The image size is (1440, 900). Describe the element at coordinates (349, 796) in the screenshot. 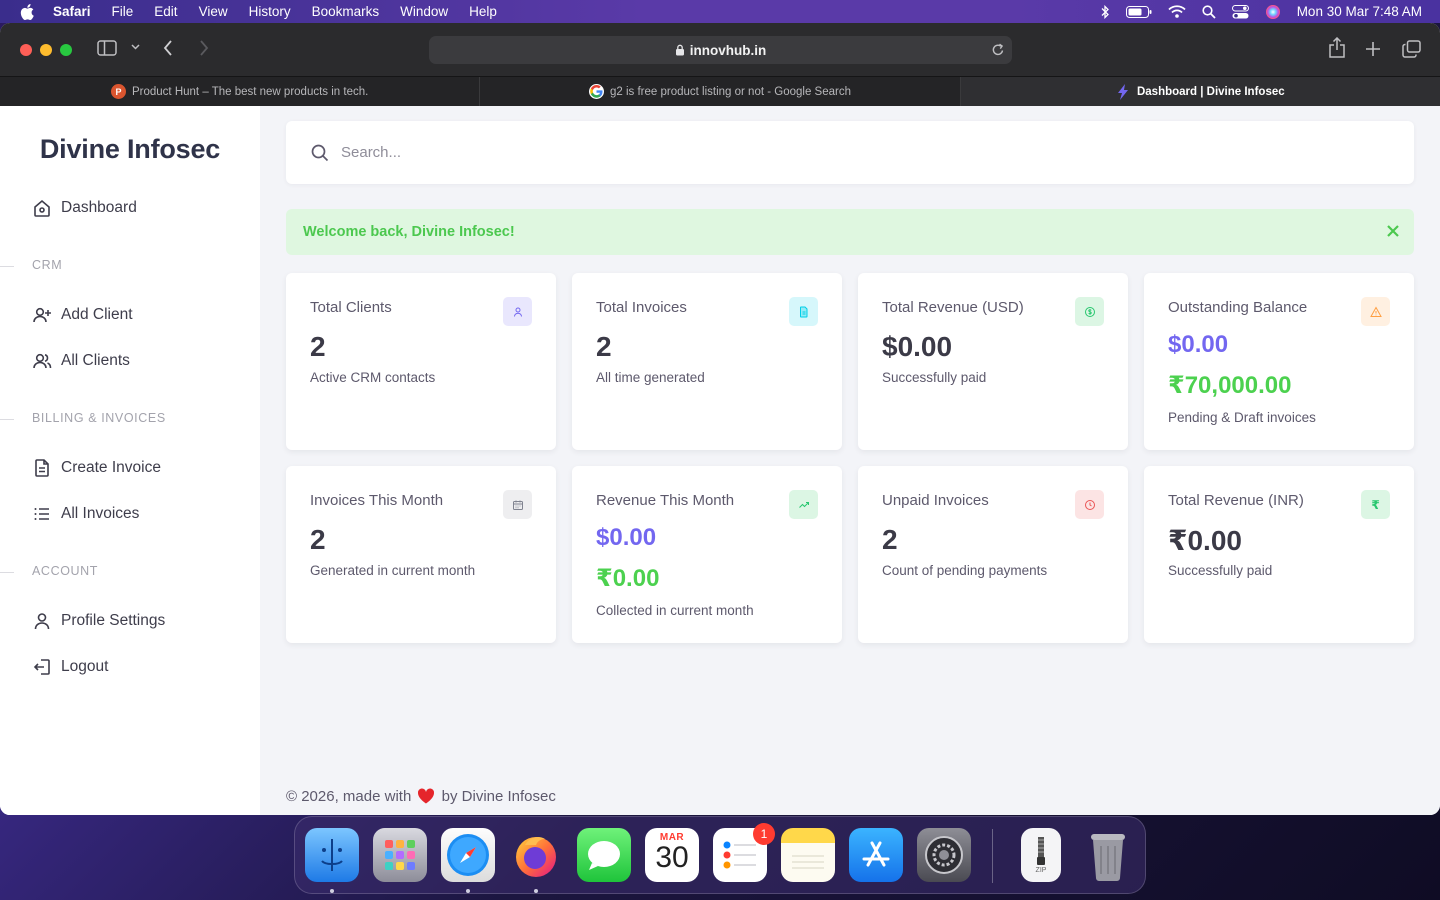

I see `footer-prefix: © 2026, made with` at that location.